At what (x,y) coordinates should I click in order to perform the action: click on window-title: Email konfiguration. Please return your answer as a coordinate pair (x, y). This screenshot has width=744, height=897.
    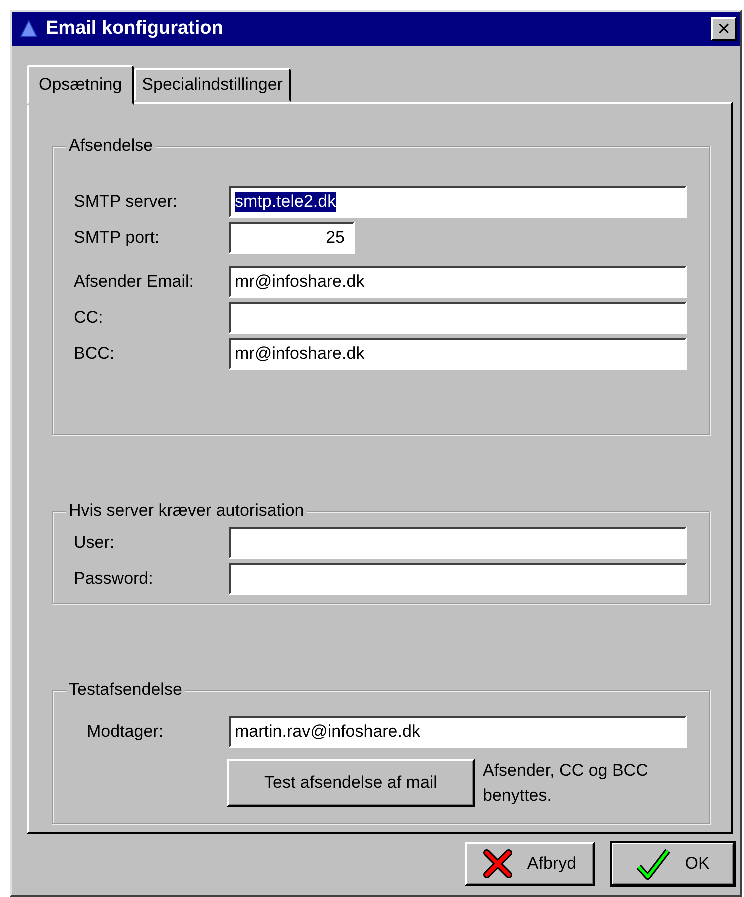
    Looking at the image, I should click on (135, 29).